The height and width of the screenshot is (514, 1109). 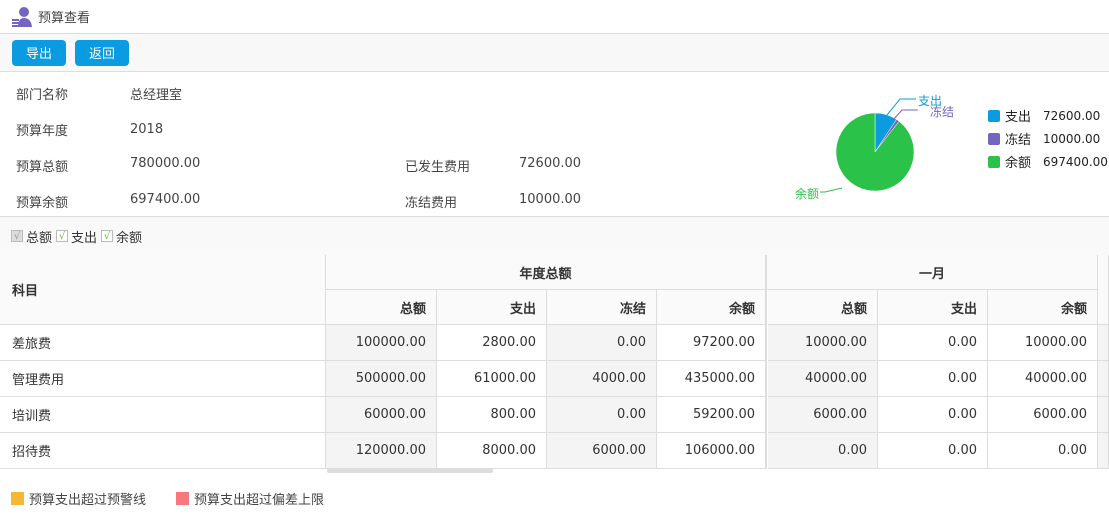 What do you see at coordinates (17, 498) in the screenshot?
I see `warning-swatch` at bounding box center [17, 498].